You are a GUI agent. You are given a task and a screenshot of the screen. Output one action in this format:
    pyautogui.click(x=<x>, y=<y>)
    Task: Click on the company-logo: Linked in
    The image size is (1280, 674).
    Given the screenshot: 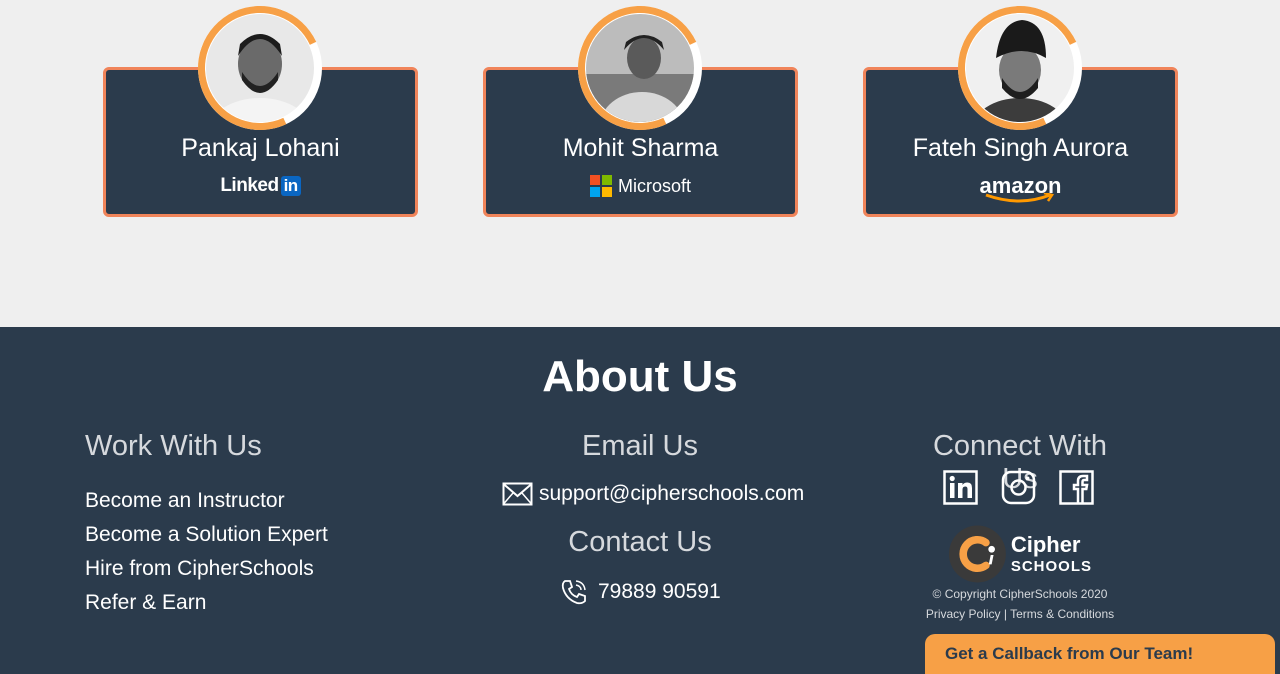 What is the action you would take?
    pyautogui.click(x=260, y=186)
    